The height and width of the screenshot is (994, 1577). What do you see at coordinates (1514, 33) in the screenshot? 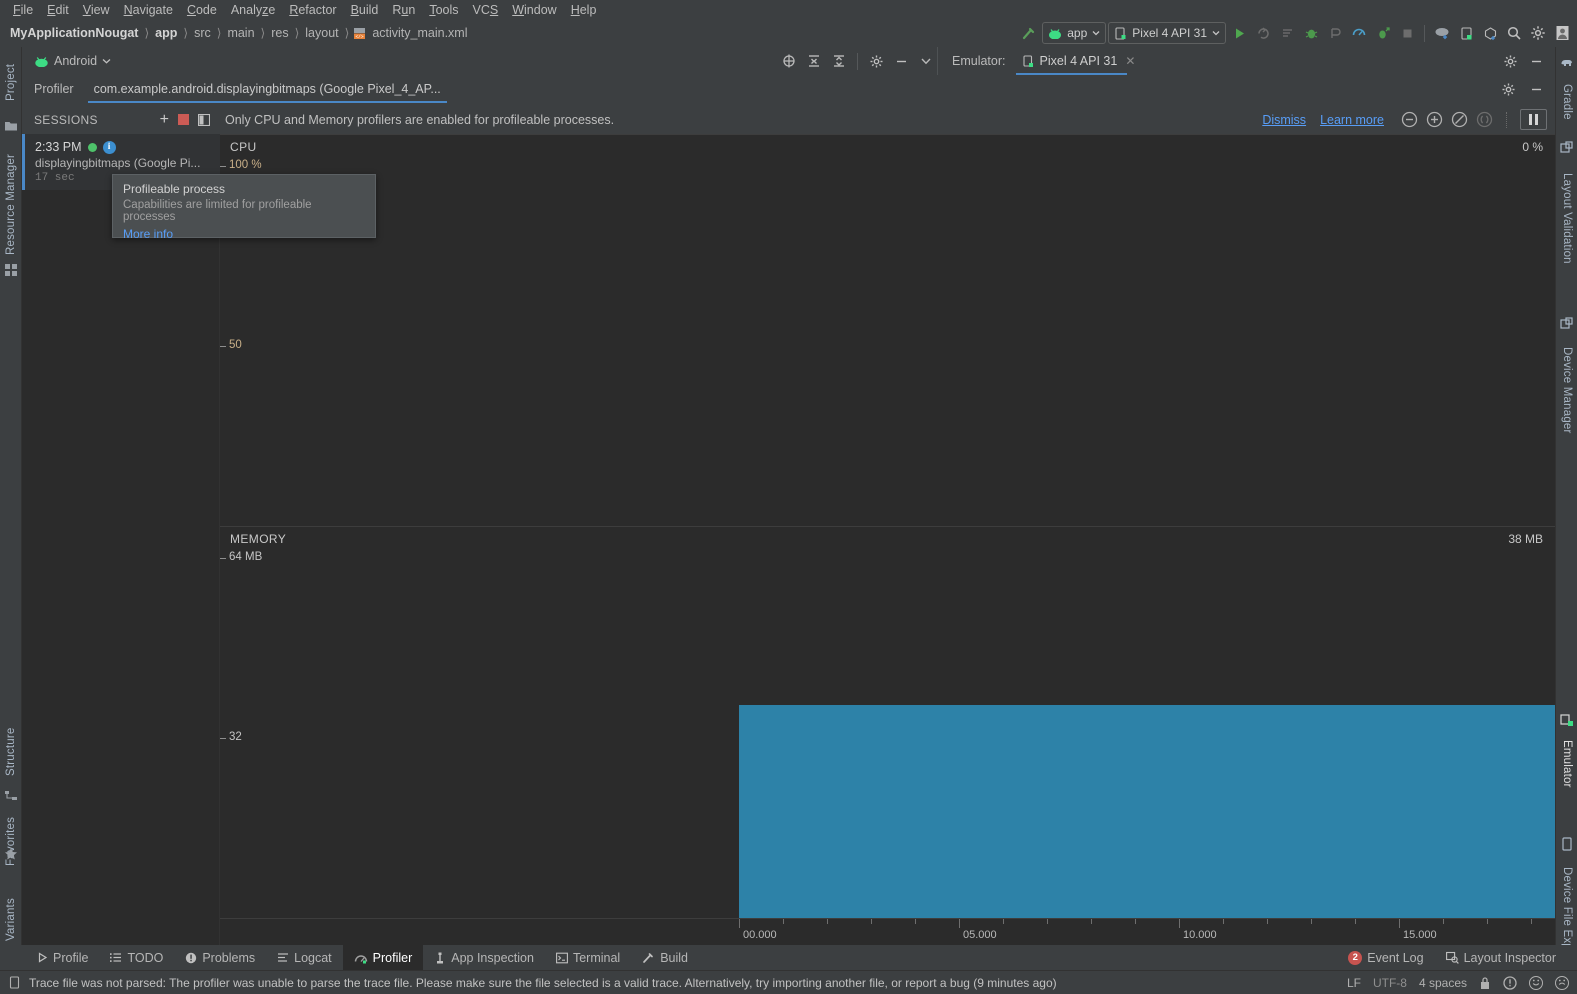
I see `search-icon` at bounding box center [1514, 33].